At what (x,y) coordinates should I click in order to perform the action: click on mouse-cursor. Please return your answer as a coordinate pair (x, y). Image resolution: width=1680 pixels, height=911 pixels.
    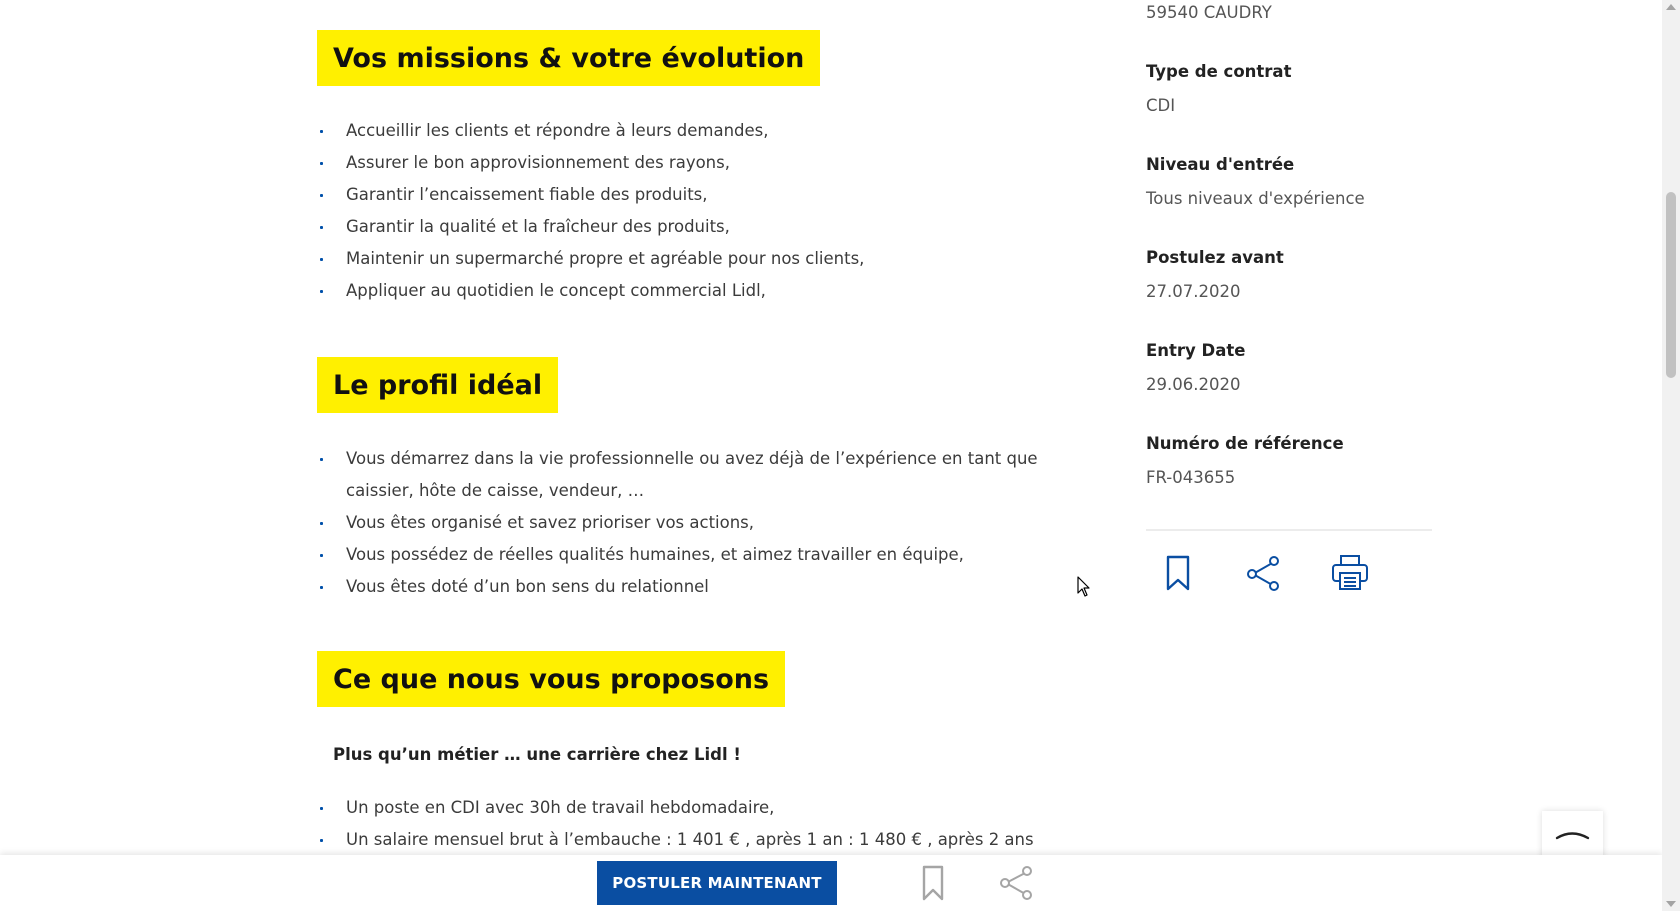
    Looking at the image, I should click on (1084, 589).